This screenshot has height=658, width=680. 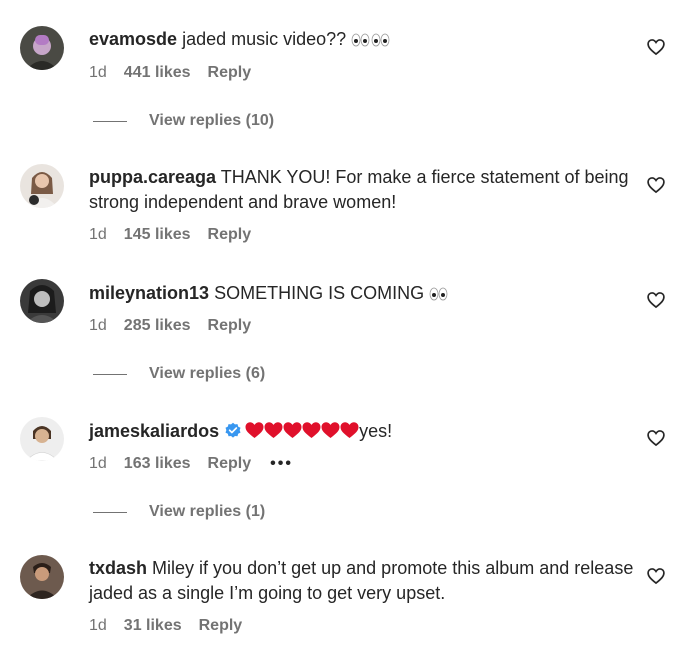 What do you see at coordinates (212, 120) in the screenshot?
I see `view-replies-label: View replies (10)` at bounding box center [212, 120].